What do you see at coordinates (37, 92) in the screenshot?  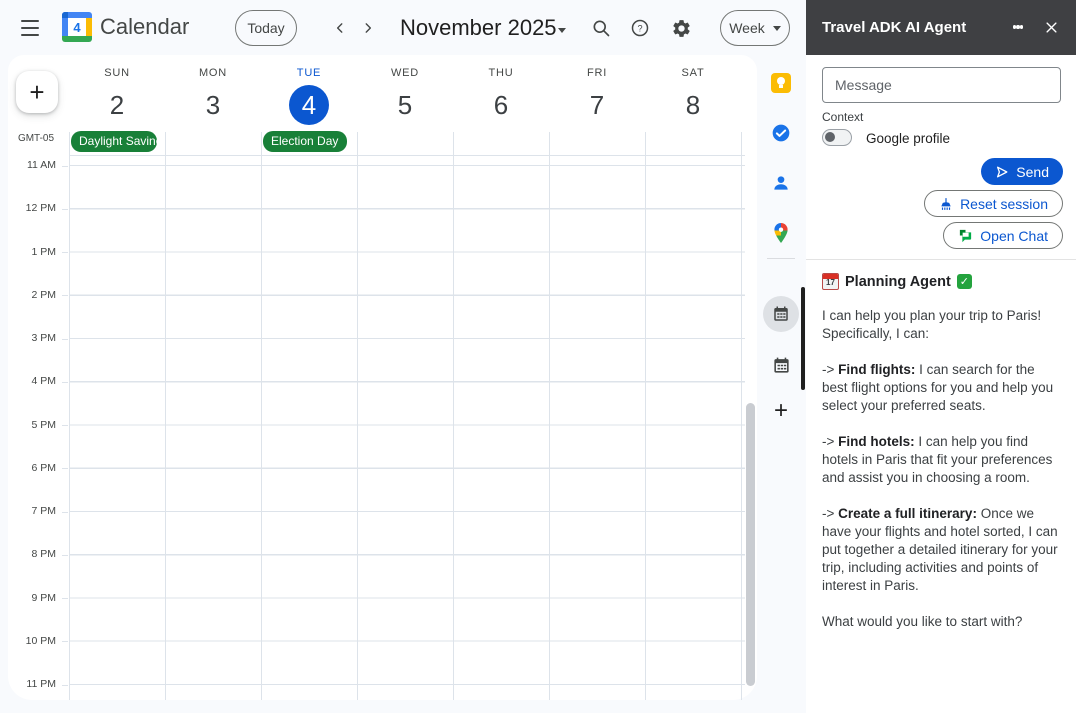 I see `create-event-button: +` at bounding box center [37, 92].